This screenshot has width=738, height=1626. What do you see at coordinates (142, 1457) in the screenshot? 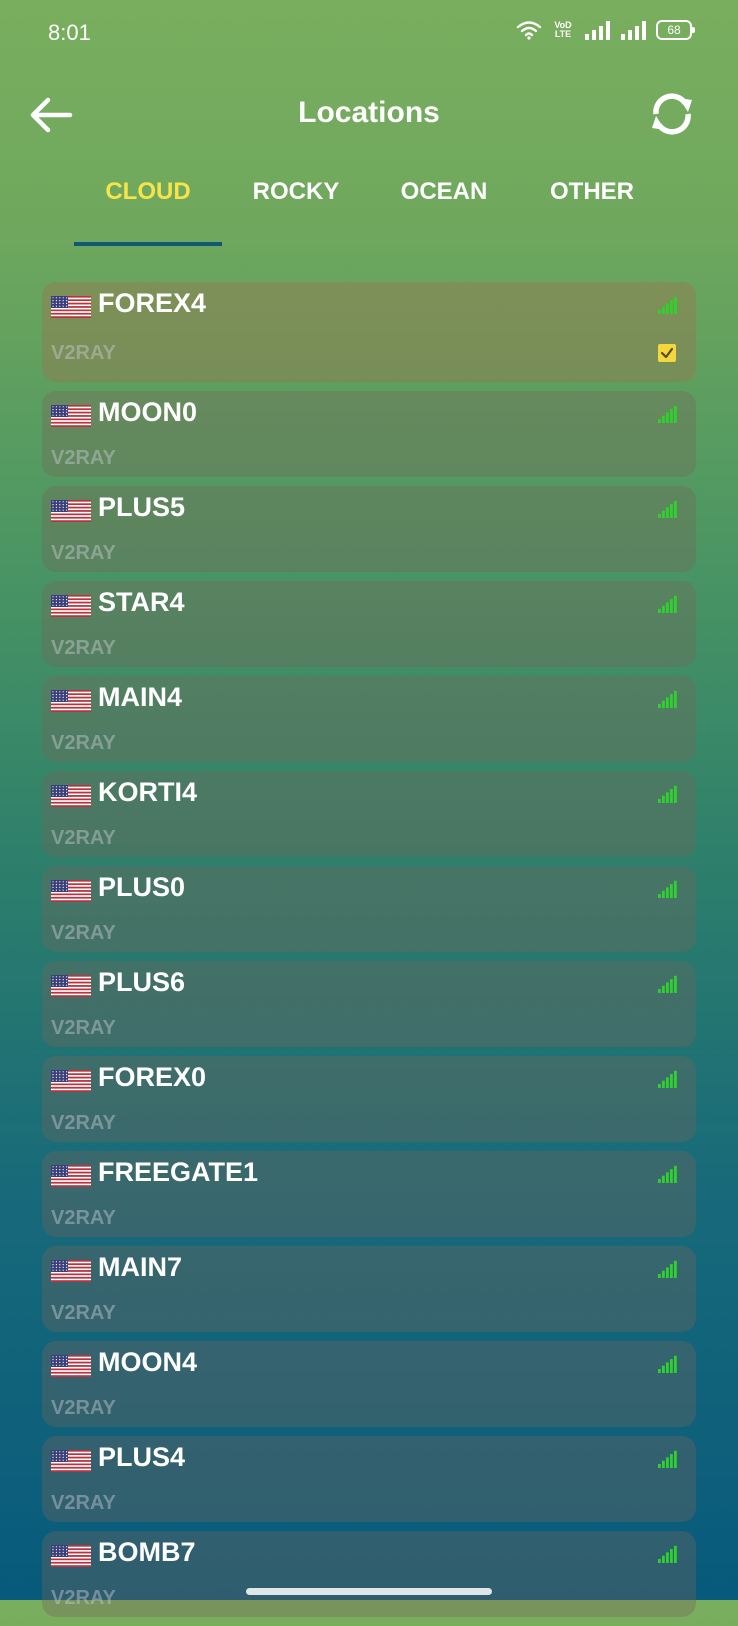
I see `server-name: PLUS4` at bounding box center [142, 1457].